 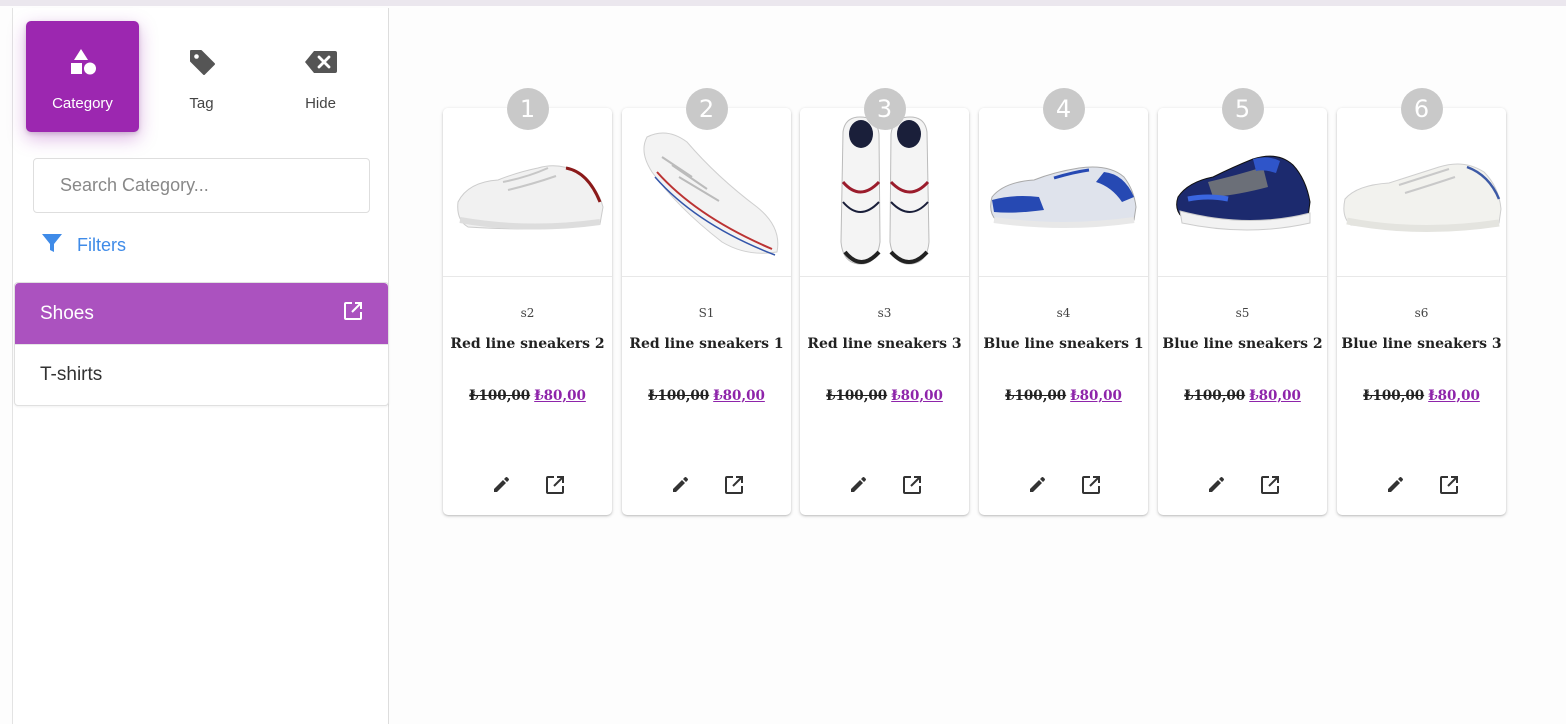 What do you see at coordinates (1242, 344) in the screenshot?
I see `product-name: Blue line sneakers 2` at bounding box center [1242, 344].